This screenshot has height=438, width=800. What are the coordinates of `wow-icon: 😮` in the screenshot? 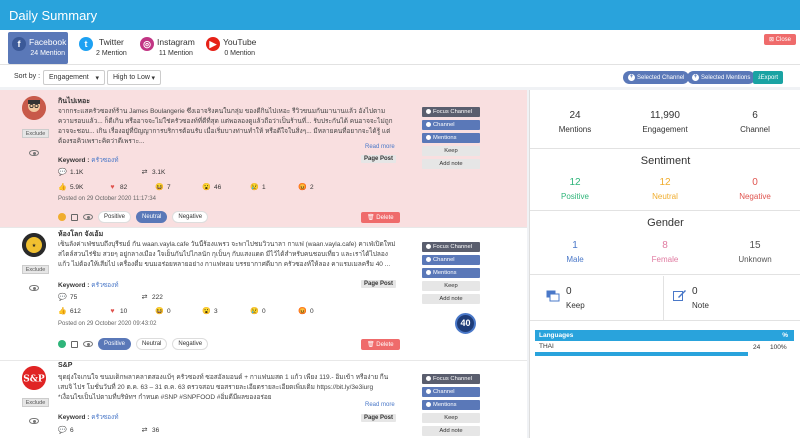 It's located at (206, 311).